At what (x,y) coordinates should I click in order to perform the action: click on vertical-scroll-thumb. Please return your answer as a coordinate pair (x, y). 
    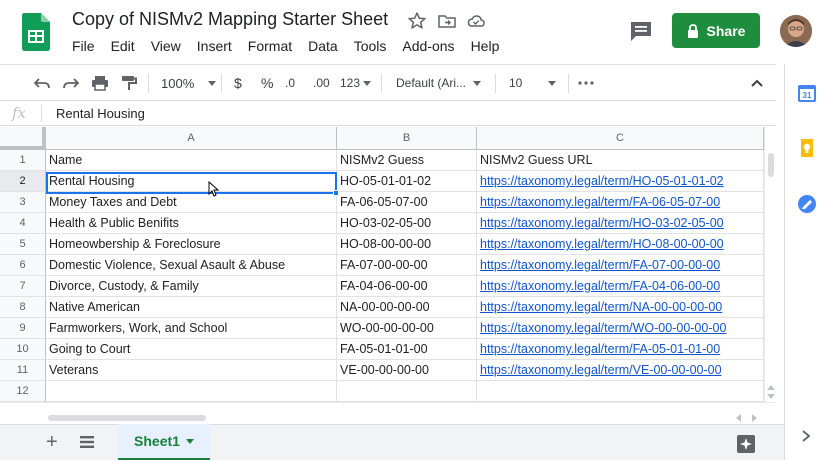
    Looking at the image, I should click on (771, 165).